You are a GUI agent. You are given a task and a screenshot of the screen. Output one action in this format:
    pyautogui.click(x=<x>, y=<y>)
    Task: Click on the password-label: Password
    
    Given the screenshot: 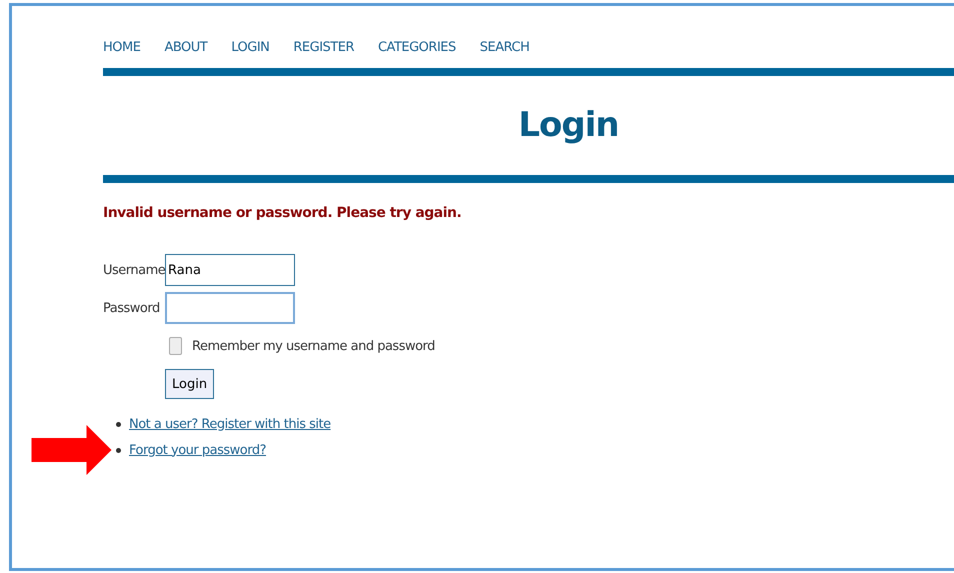 What is the action you would take?
    pyautogui.click(x=132, y=308)
    